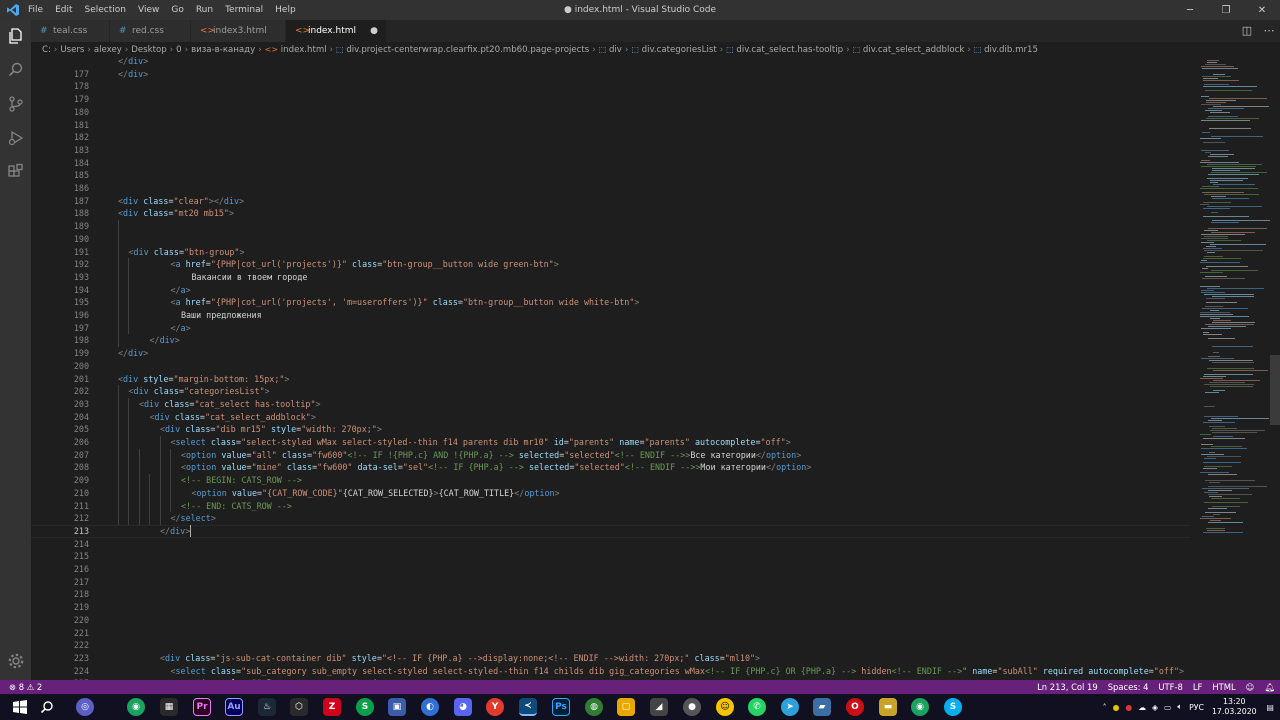 The image size is (1280, 720). What do you see at coordinates (136, 707) in the screenshot?
I see `chrome-icon: ◉` at bounding box center [136, 707].